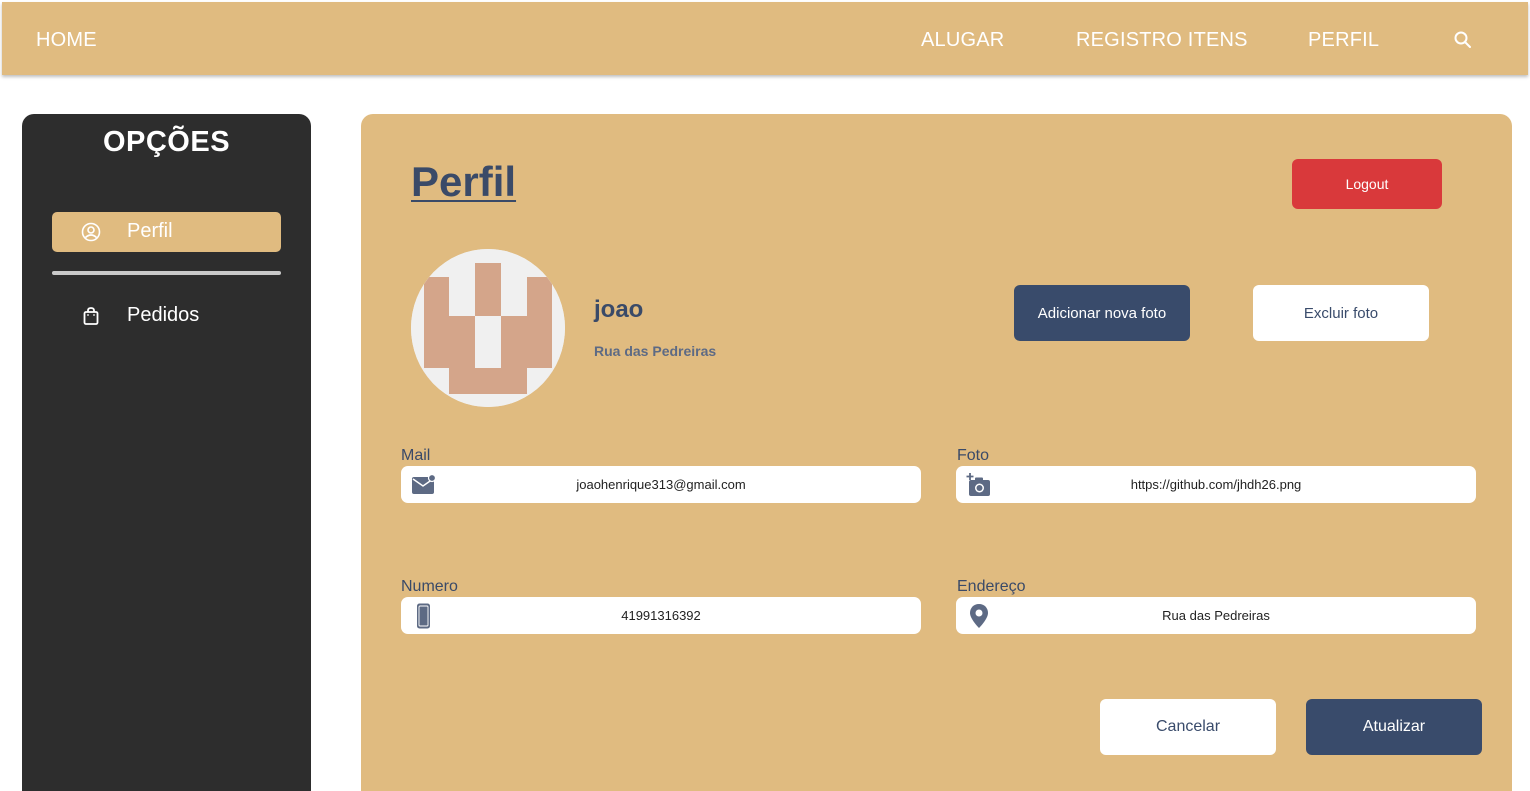  I want to click on mail-field, so click(661, 484).